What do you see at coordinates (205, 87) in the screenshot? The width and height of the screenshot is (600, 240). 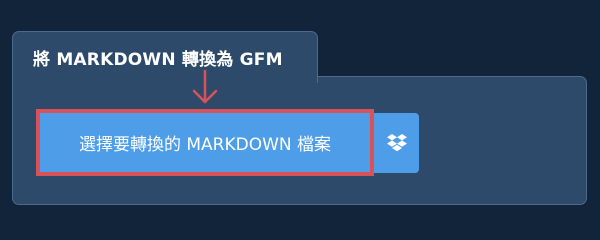 I see `annotation-arrow-icon` at bounding box center [205, 87].